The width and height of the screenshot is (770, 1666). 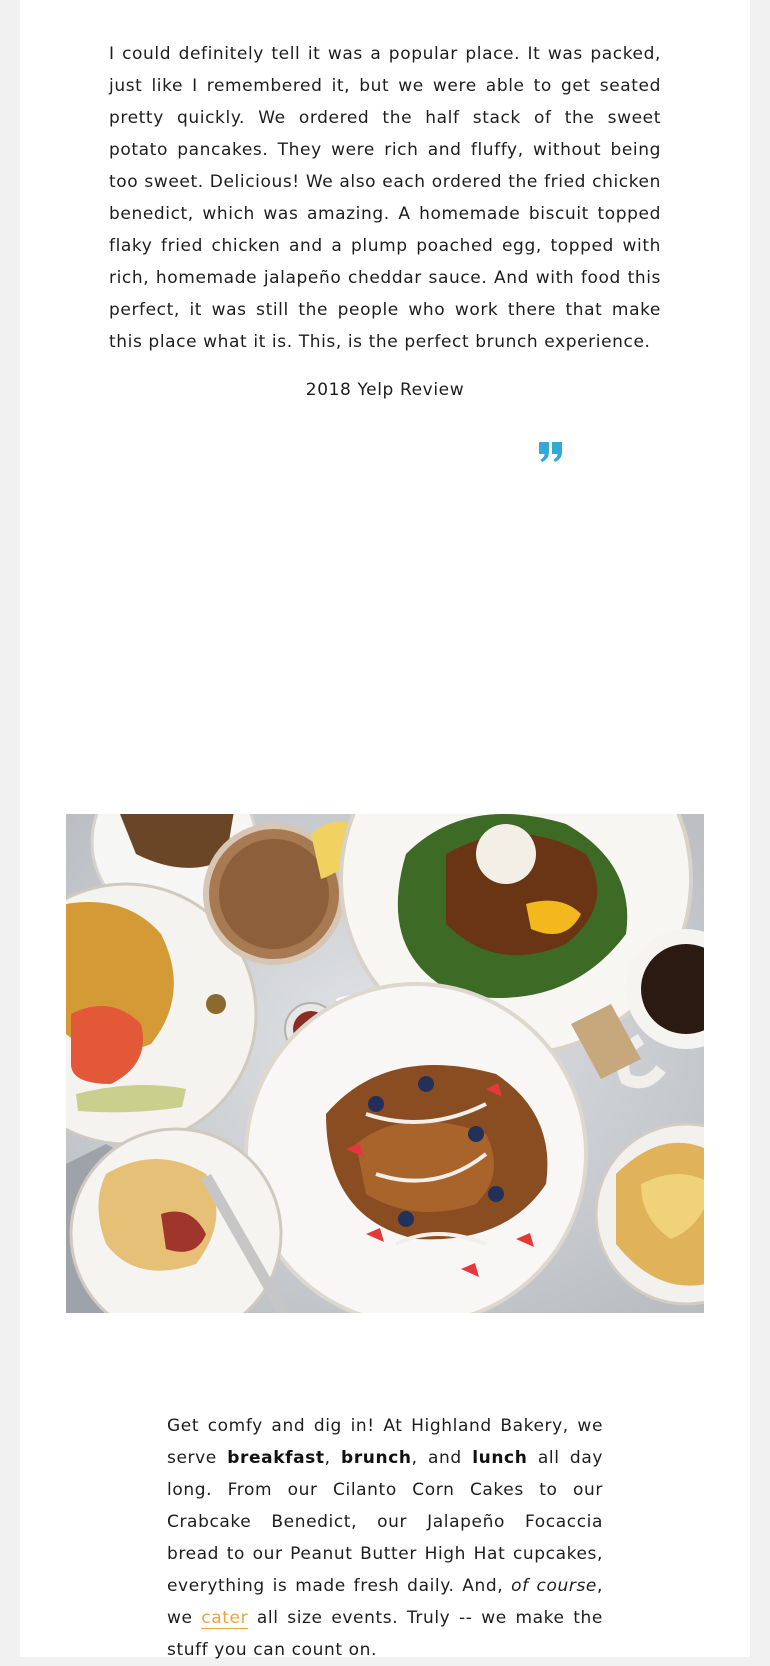 What do you see at coordinates (276, 1458) in the screenshot?
I see `breakfast-highlight: breakfast` at bounding box center [276, 1458].